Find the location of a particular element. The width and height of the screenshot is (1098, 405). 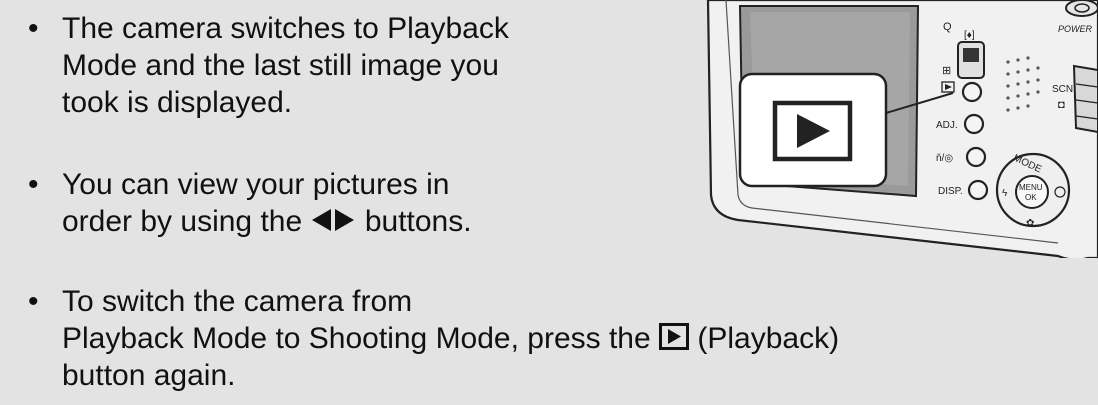

bullet-line-suffix: buttons. is located at coordinates (414, 221).